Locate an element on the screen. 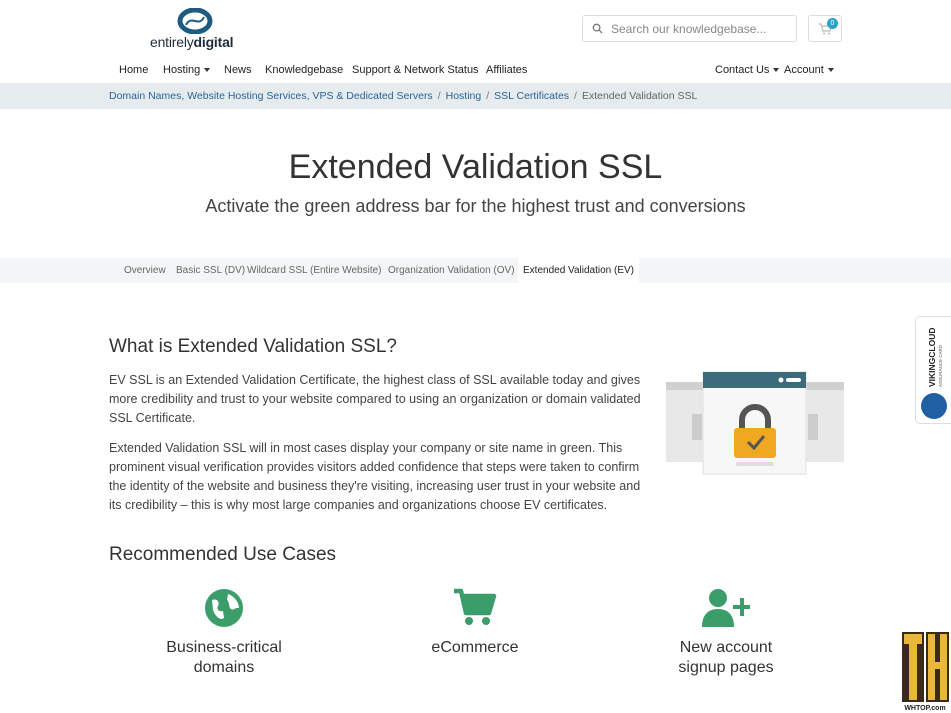 The image size is (951, 713). nav-hosting-label: Hosting is located at coordinates (182, 70).